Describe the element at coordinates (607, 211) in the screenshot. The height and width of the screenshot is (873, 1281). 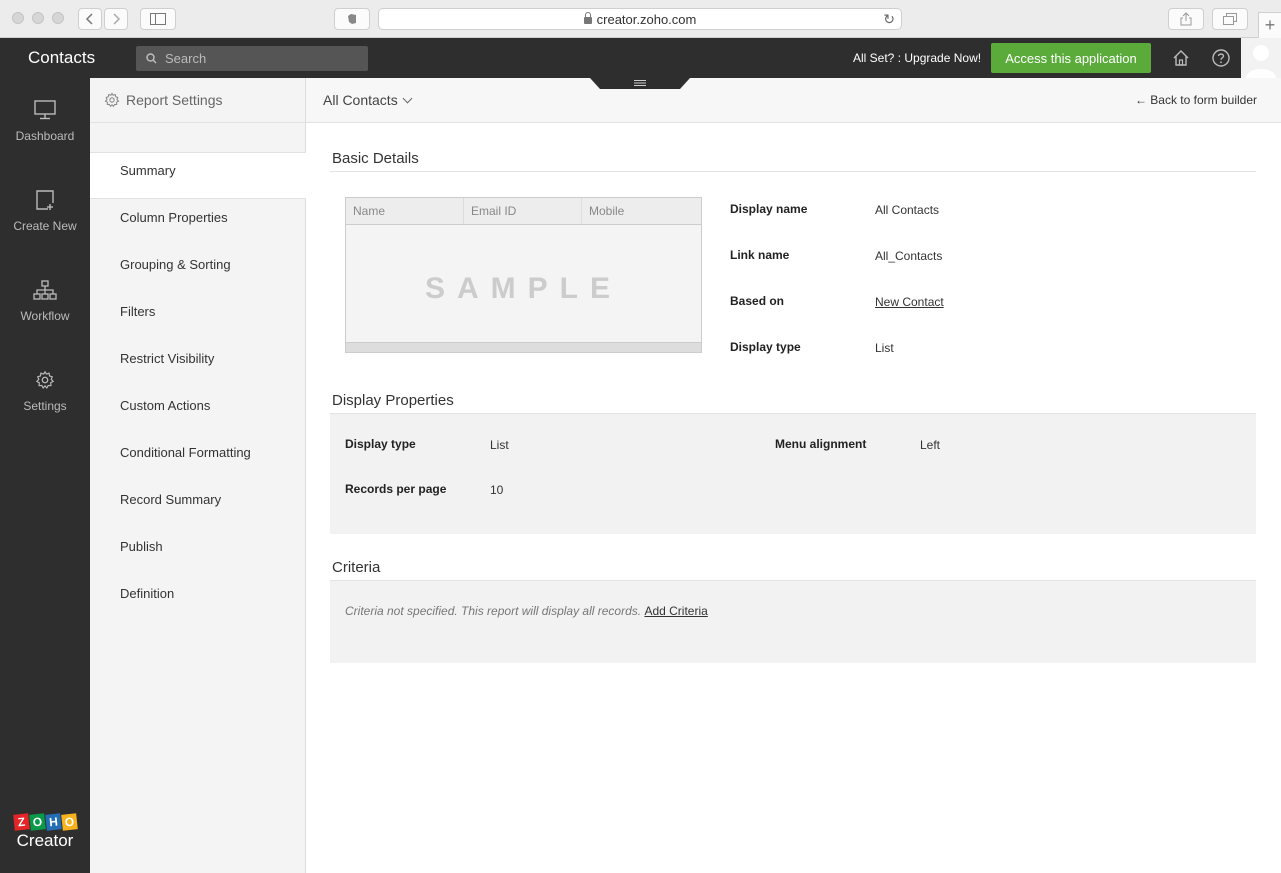
I see `sample-column-mobile: Mobile` at that location.